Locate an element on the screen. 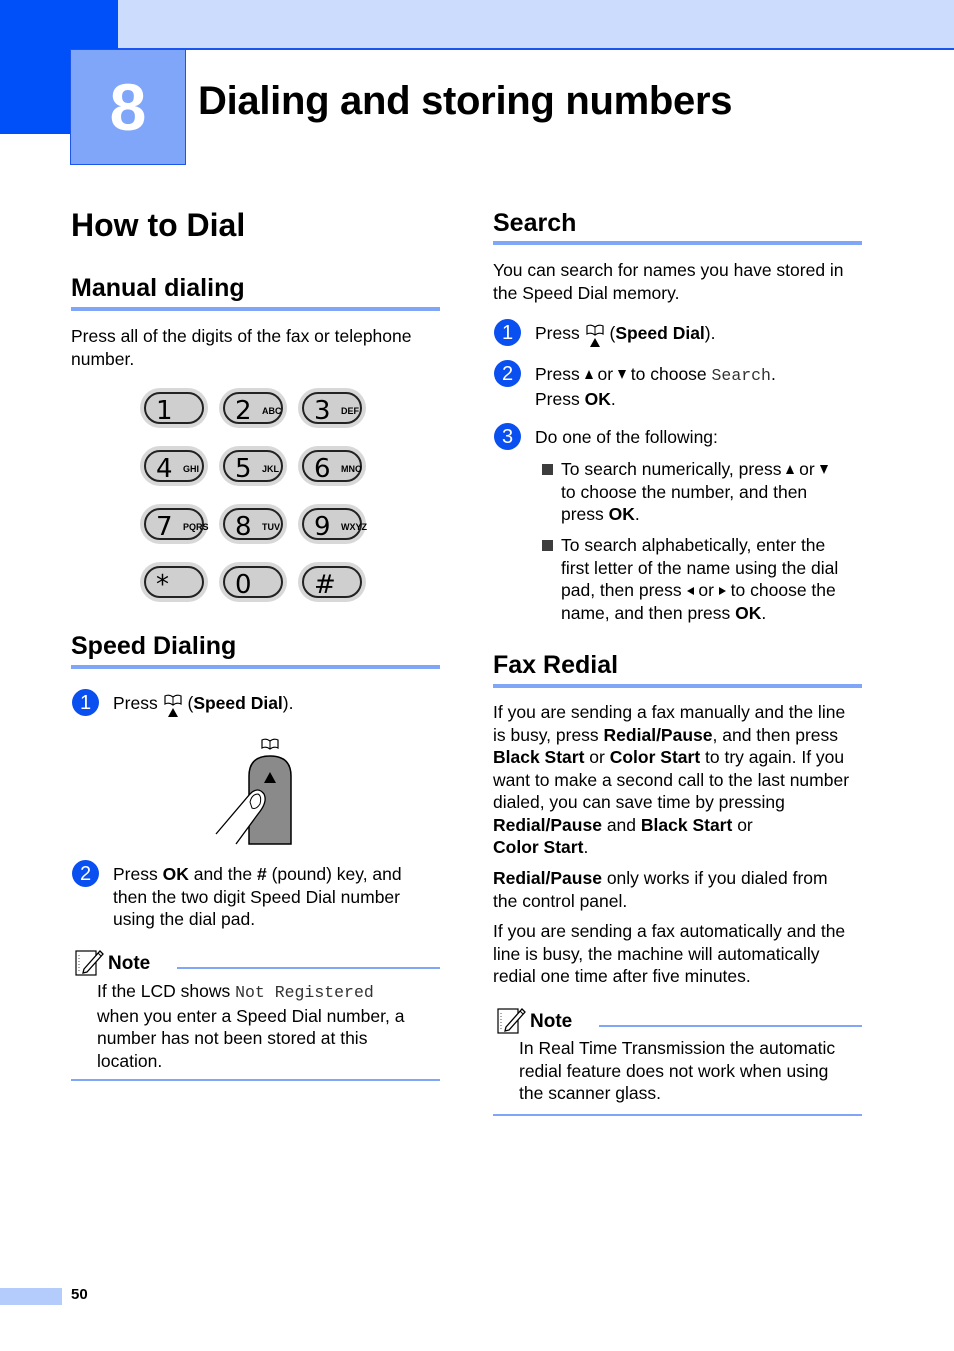  step-number-badge: 1 is located at coordinates (507, 332).